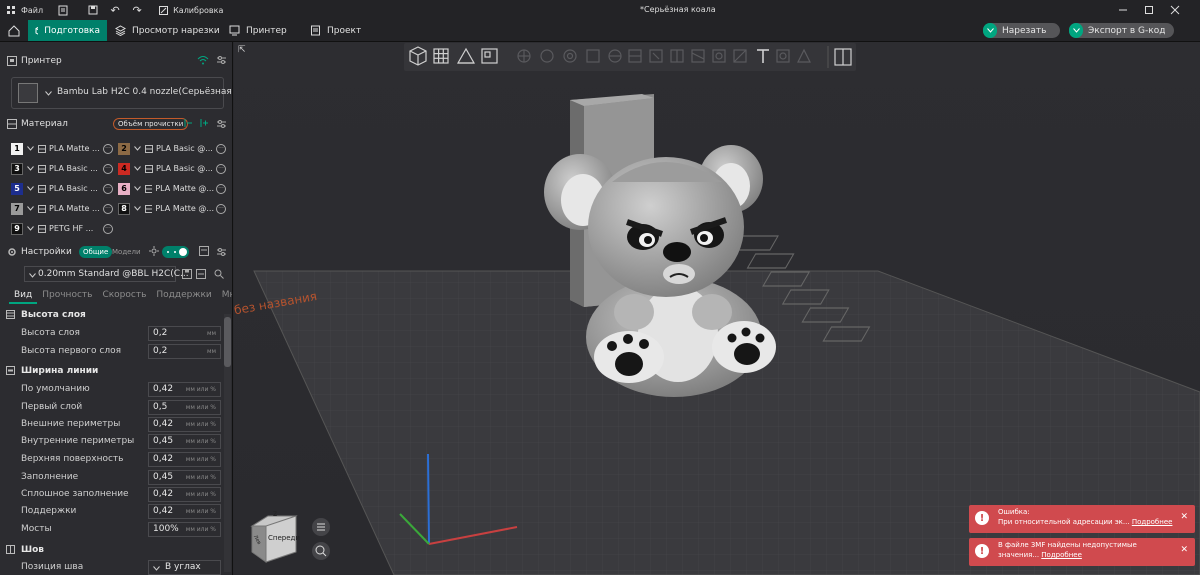 The image size is (1200, 575). I want to click on minus-icon, so click(201, 275).